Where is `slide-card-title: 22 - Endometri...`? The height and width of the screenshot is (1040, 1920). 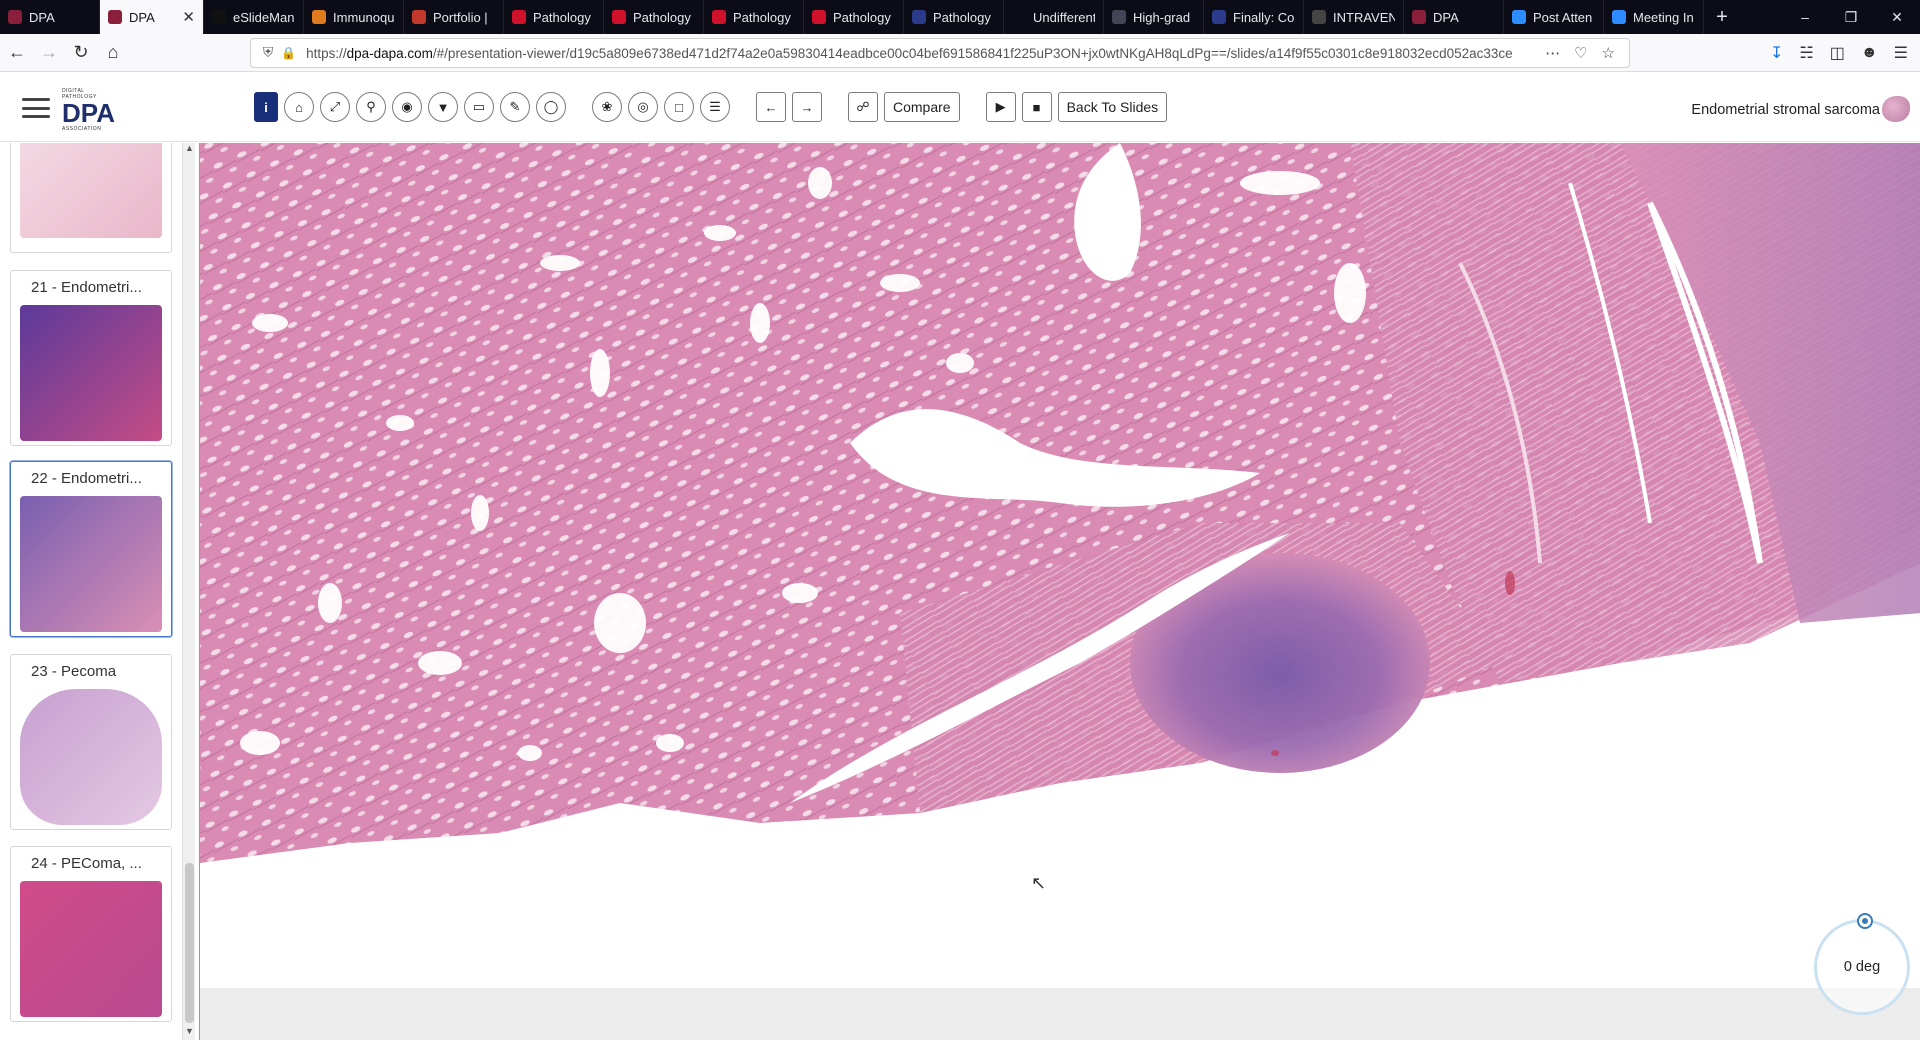
slide-card-title: 22 - Endometri... is located at coordinates (86, 478).